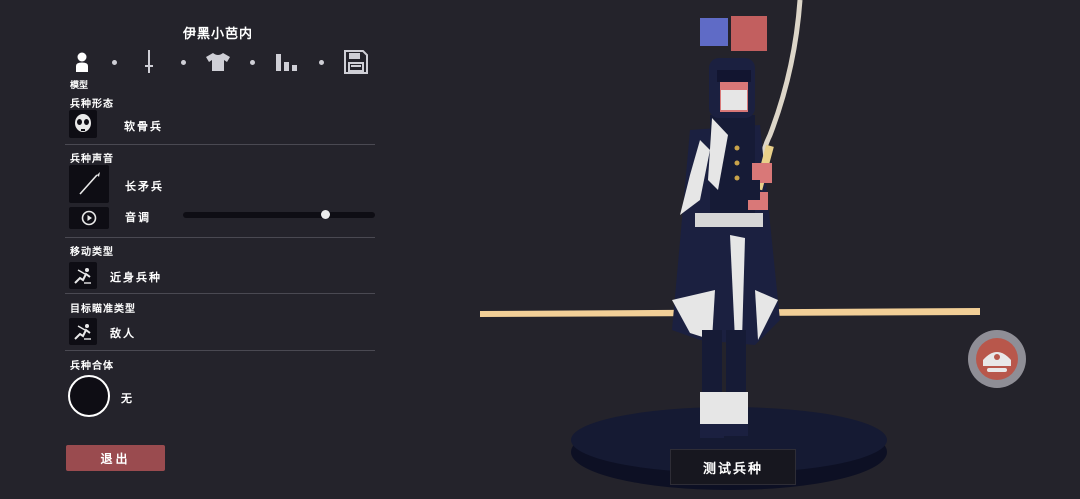 The height and width of the screenshot is (499, 1080). What do you see at coordinates (734, 76) in the screenshot?
I see `unit-hair` at bounding box center [734, 76].